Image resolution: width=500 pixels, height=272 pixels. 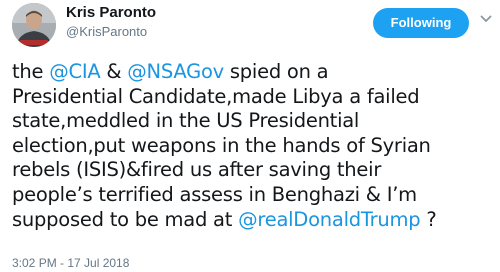 What do you see at coordinates (70, 263) in the screenshot?
I see `tweet-timestamp: 3:02 PM - 17 Jul 2018` at bounding box center [70, 263].